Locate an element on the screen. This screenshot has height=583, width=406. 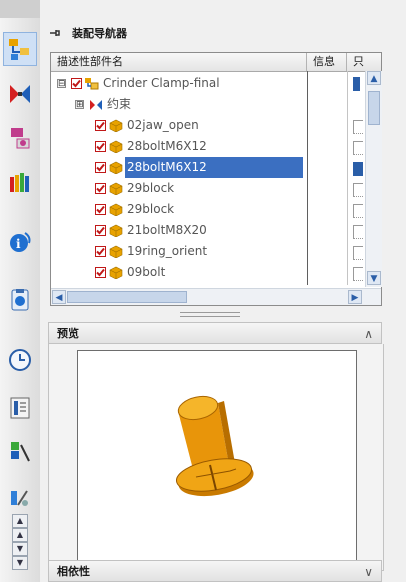
constraint-navigator-icon is located at coordinates (20, 94).